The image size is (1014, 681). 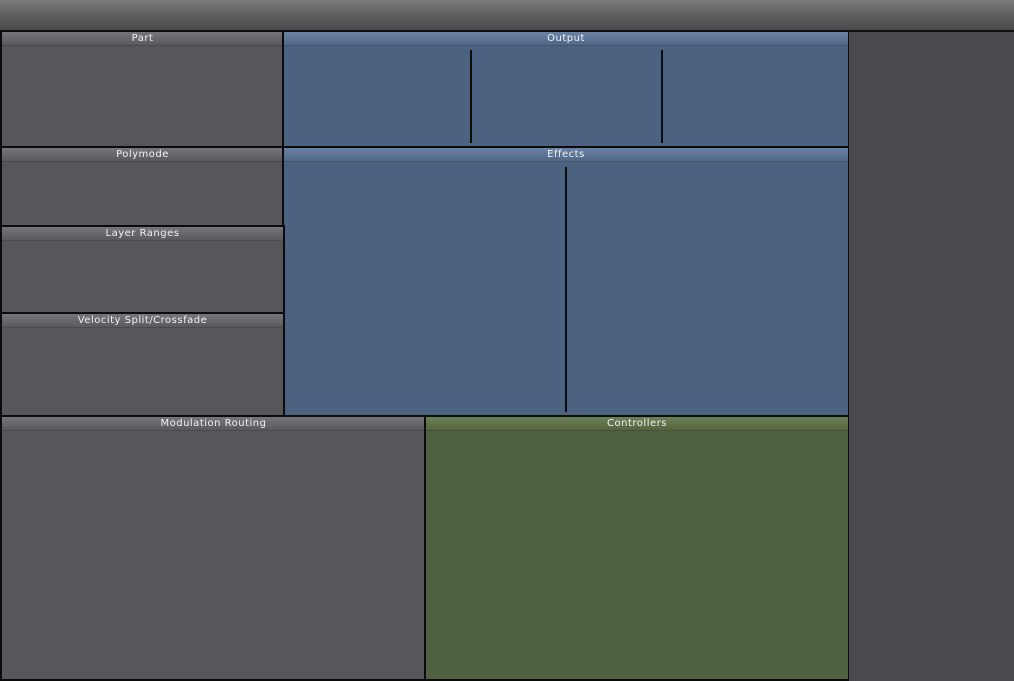 What do you see at coordinates (566, 155) in the screenshot?
I see `effects-panel-title: Effects` at bounding box center [566, 155].